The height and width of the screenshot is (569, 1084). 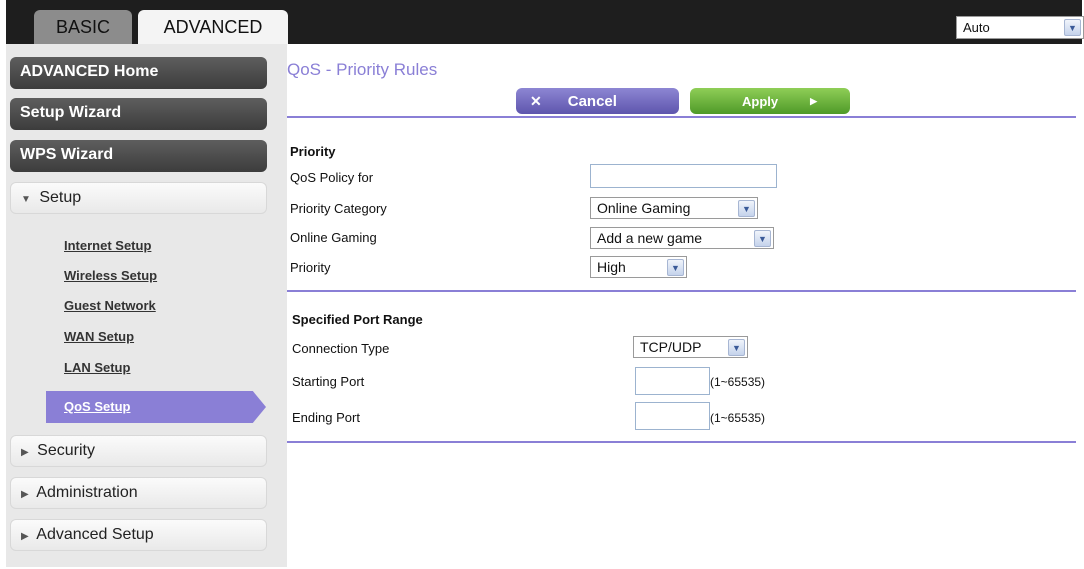 What do you see at coordinates (156, 407) in the screenshot?
I see `sidebar-link-qos-setup: QoS Setup` at bounding box center [156, 407].